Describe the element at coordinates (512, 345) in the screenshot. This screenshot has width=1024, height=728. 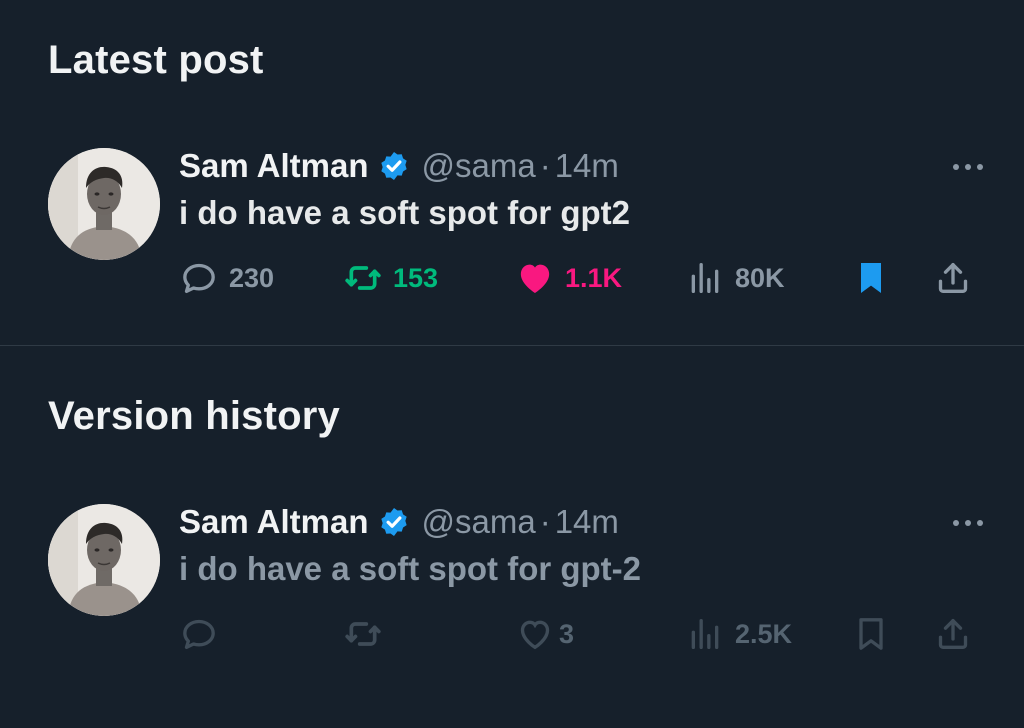
I see `section-divider` at that location.